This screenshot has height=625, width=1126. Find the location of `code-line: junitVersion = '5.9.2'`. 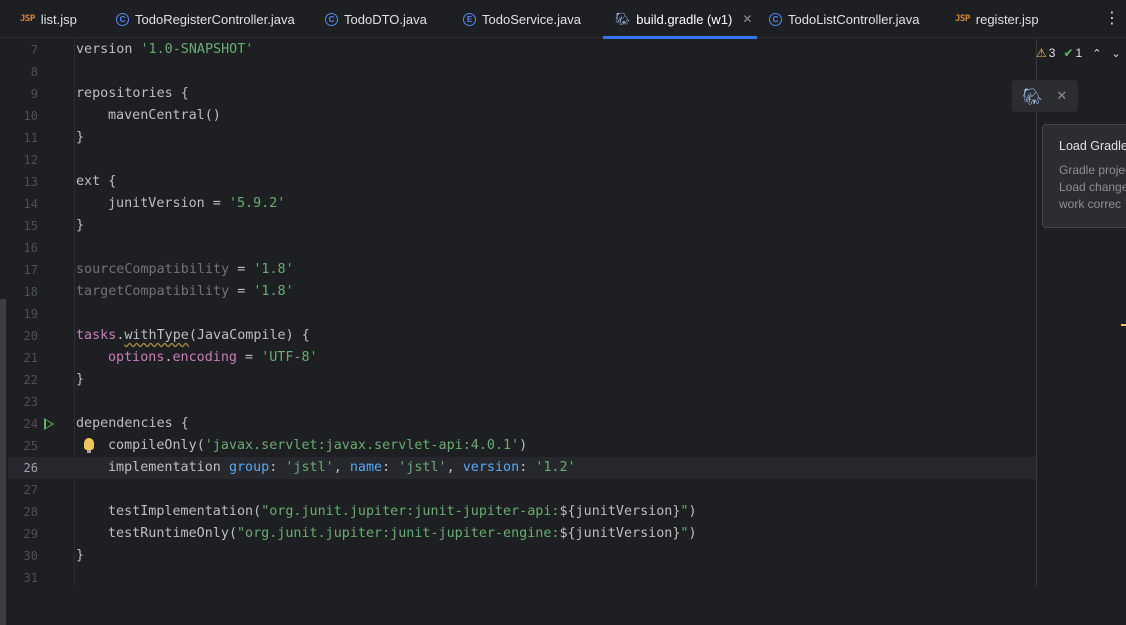

code-line: junitVersion = '5.9.2' is located at coordinates (196, 204).